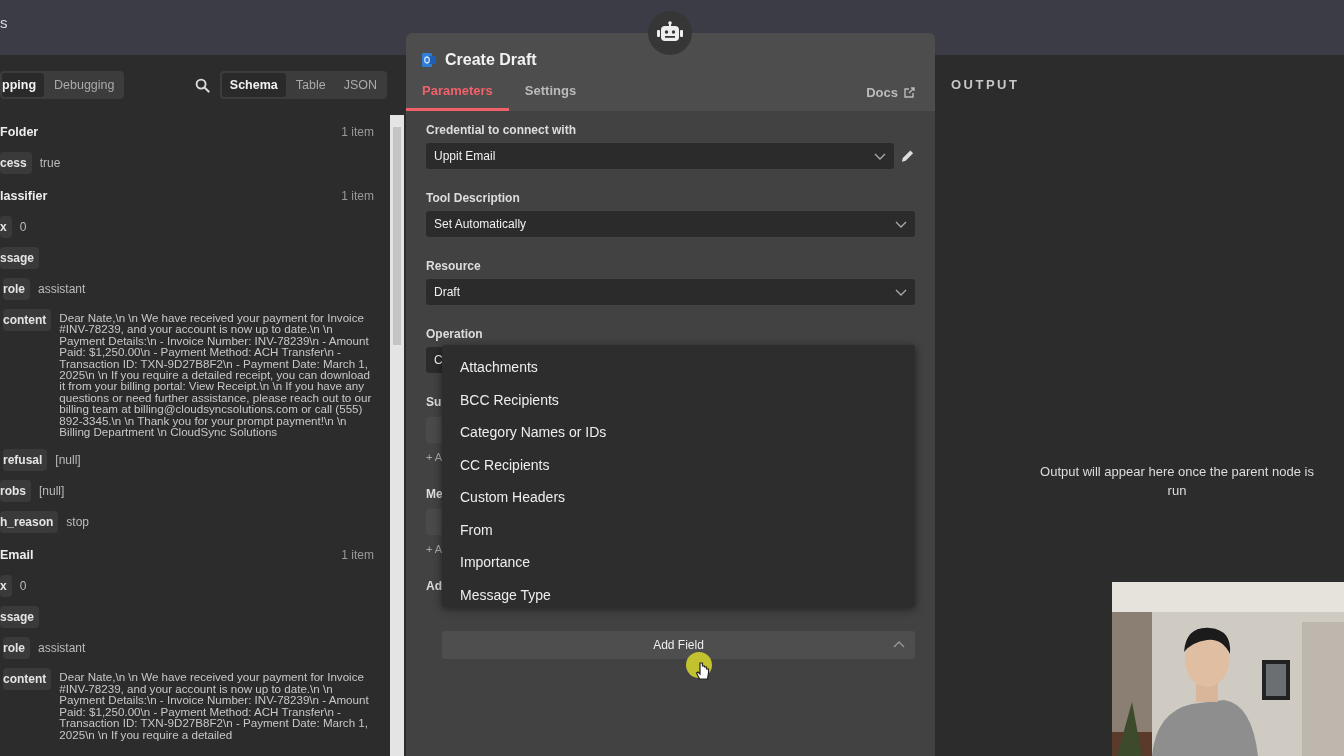 Image resolution: width=1344 pixels, height=756 pixels. What do you see at coordinates (17, 554) in the screenshot?
I see `node-name: Email` at bounding box center [17, 554].